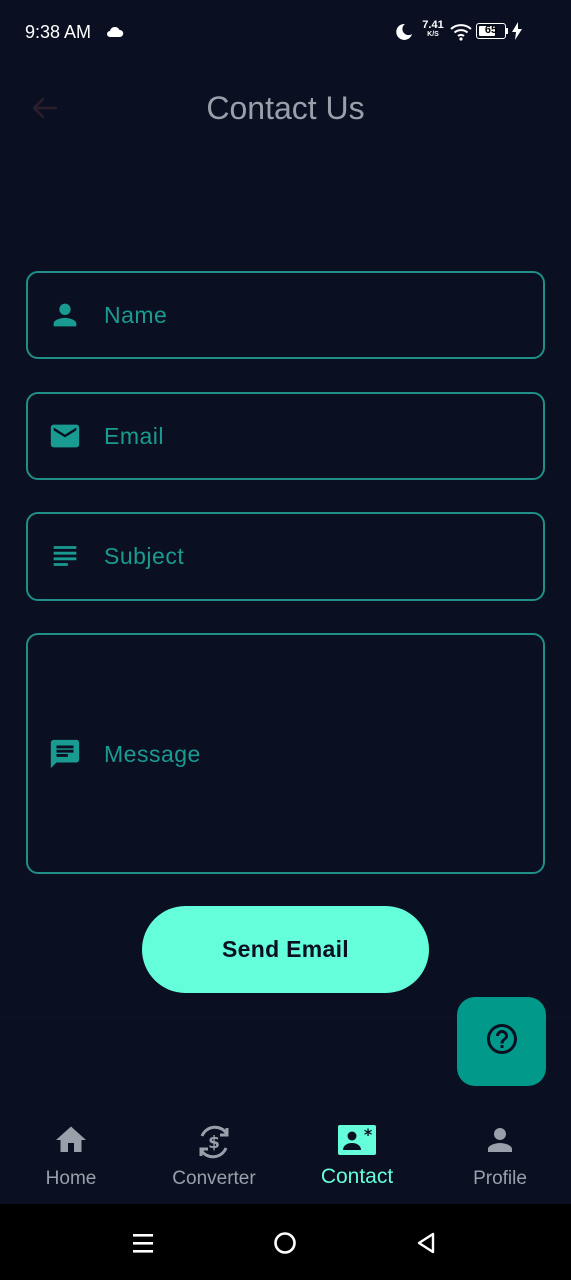 This screenshot has height=1280, width=571. I want to click on currency-exchange-icon: $, so click(214, 1144).